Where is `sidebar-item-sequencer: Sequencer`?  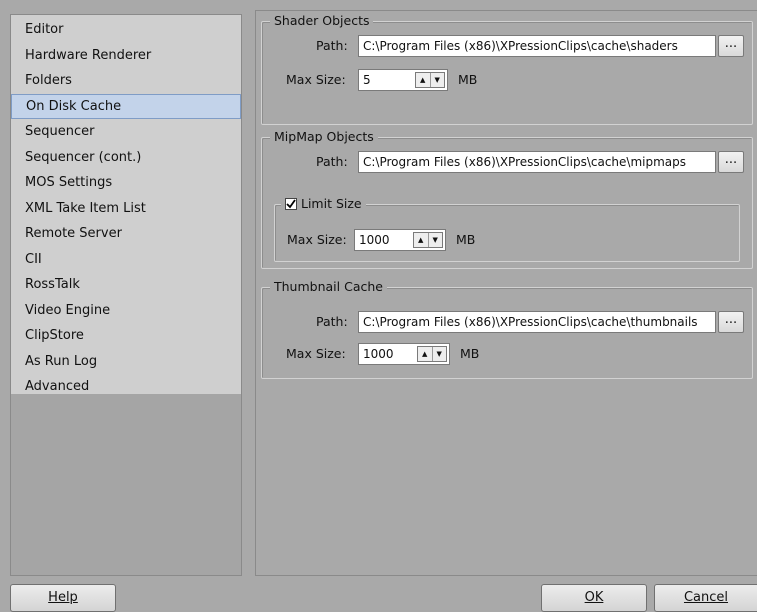
sidebar-item-sequencer: Sequencer is located at coordinates (126, 132).